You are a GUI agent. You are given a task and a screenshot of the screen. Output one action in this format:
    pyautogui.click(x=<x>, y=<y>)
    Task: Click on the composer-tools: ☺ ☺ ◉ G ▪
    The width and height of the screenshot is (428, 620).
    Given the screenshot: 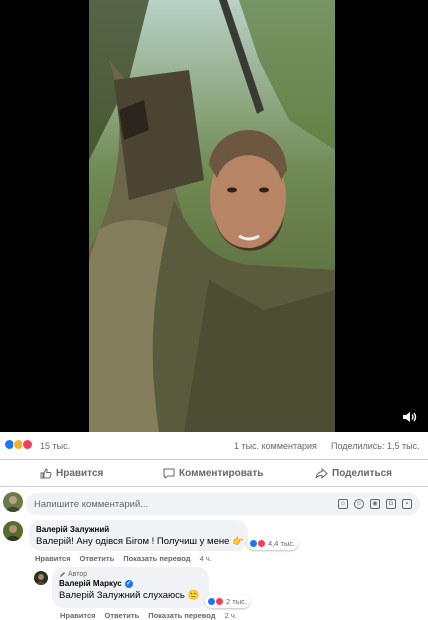 What is the action you would take?
    pyautogui.click(x=375, y=504)
    